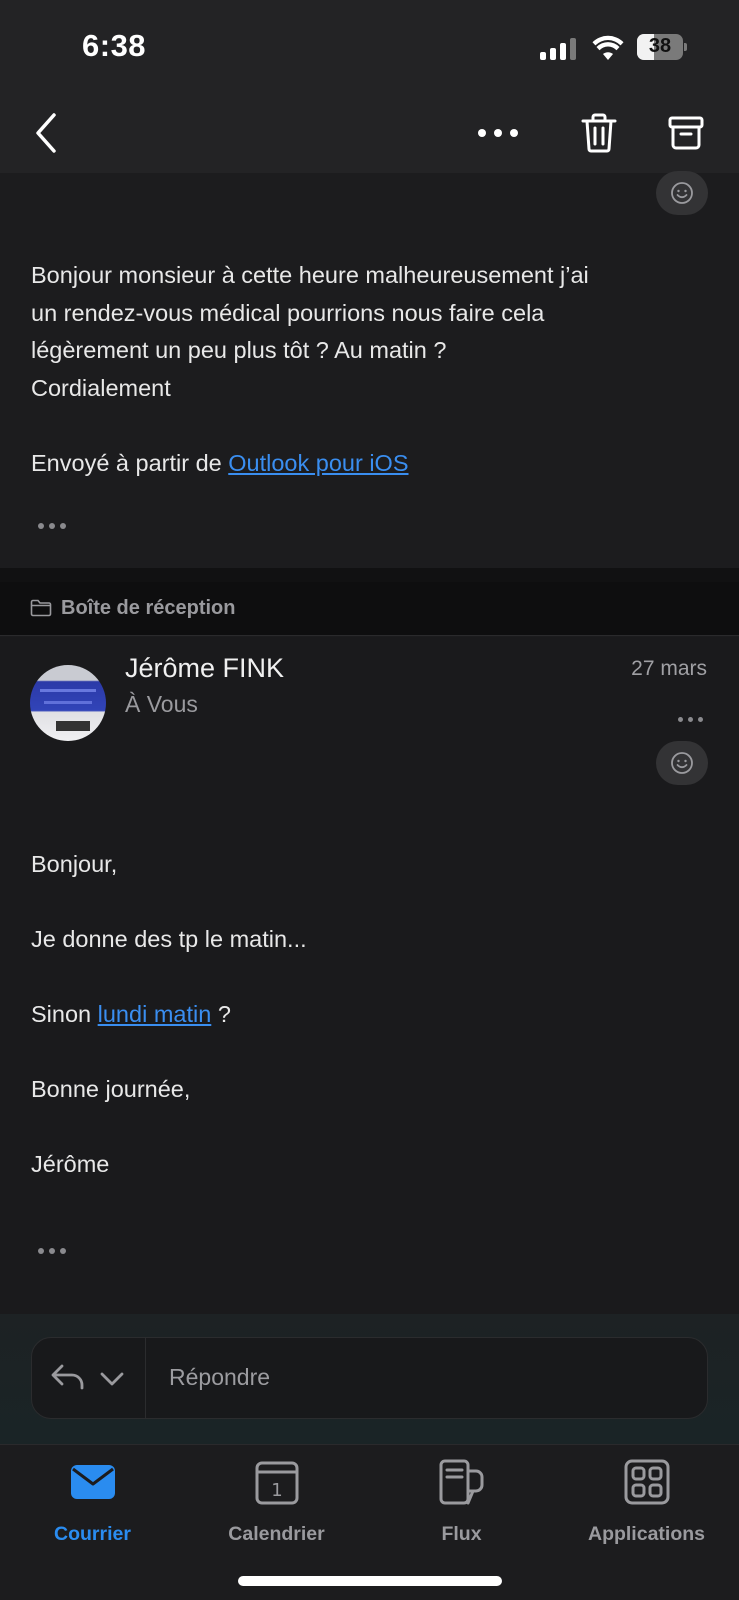  I want to click on recipient-label: À Vous, so click(161, 704).